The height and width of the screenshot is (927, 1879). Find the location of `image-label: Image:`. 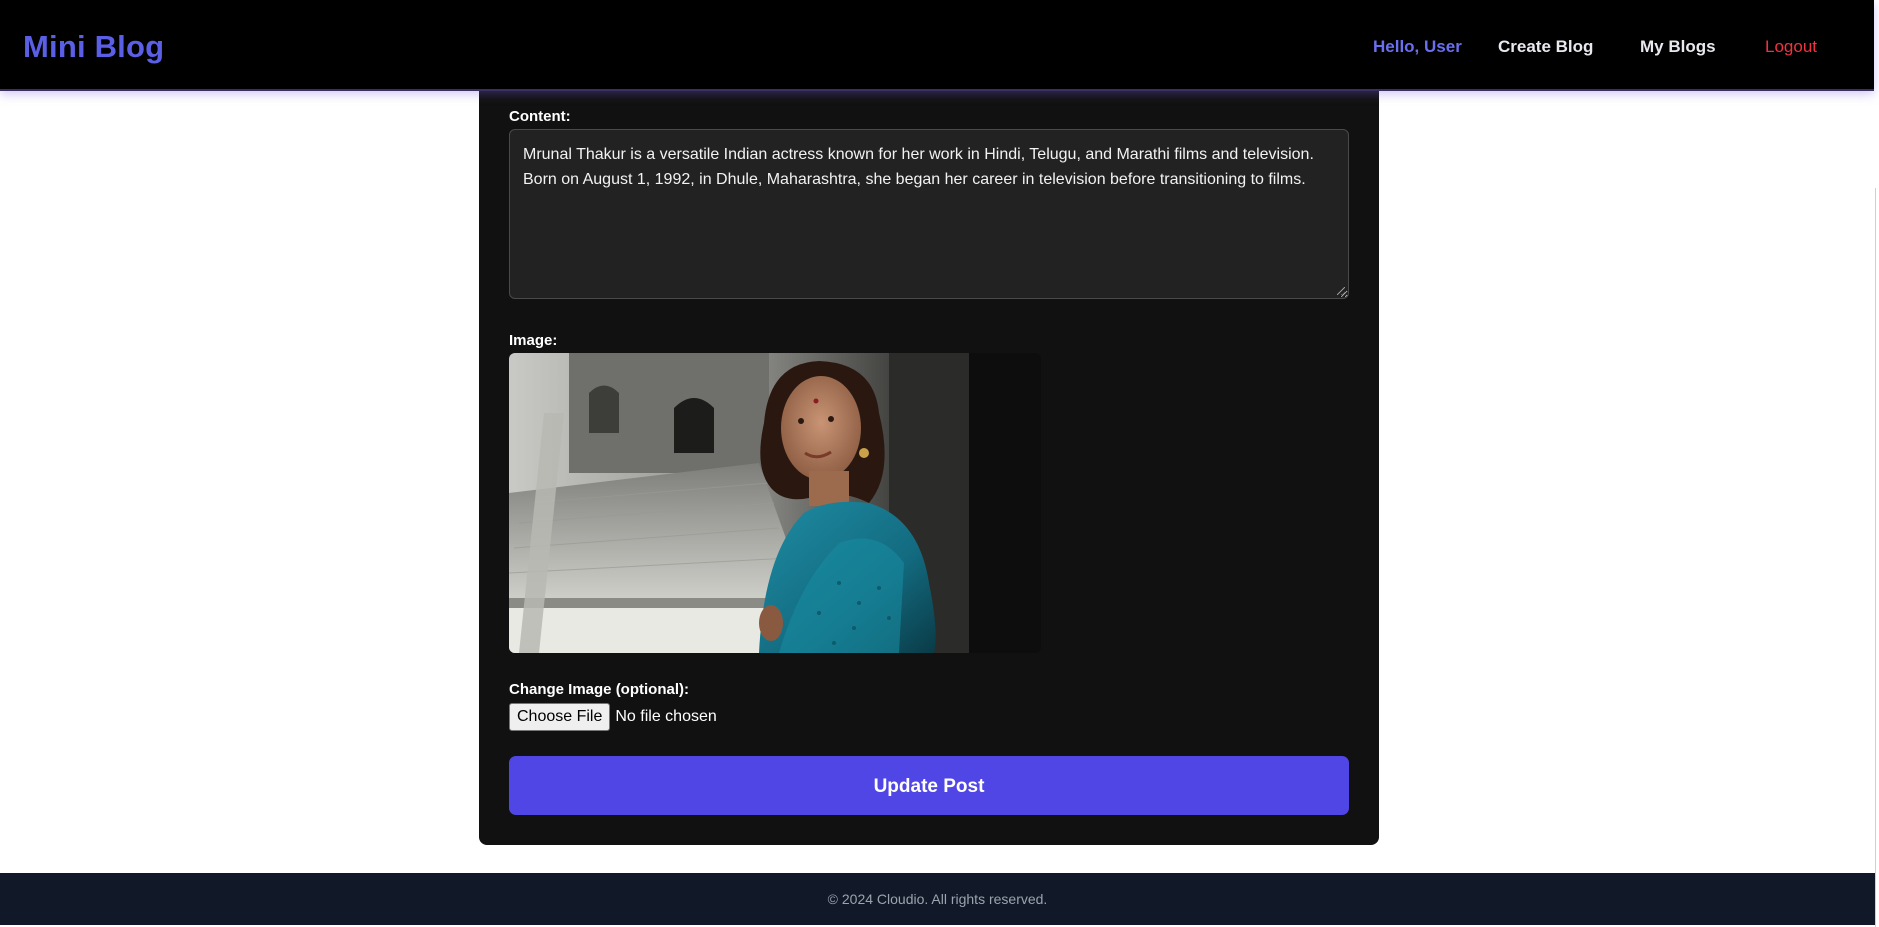

image-label: Image: is located at coordinates (533, 340).